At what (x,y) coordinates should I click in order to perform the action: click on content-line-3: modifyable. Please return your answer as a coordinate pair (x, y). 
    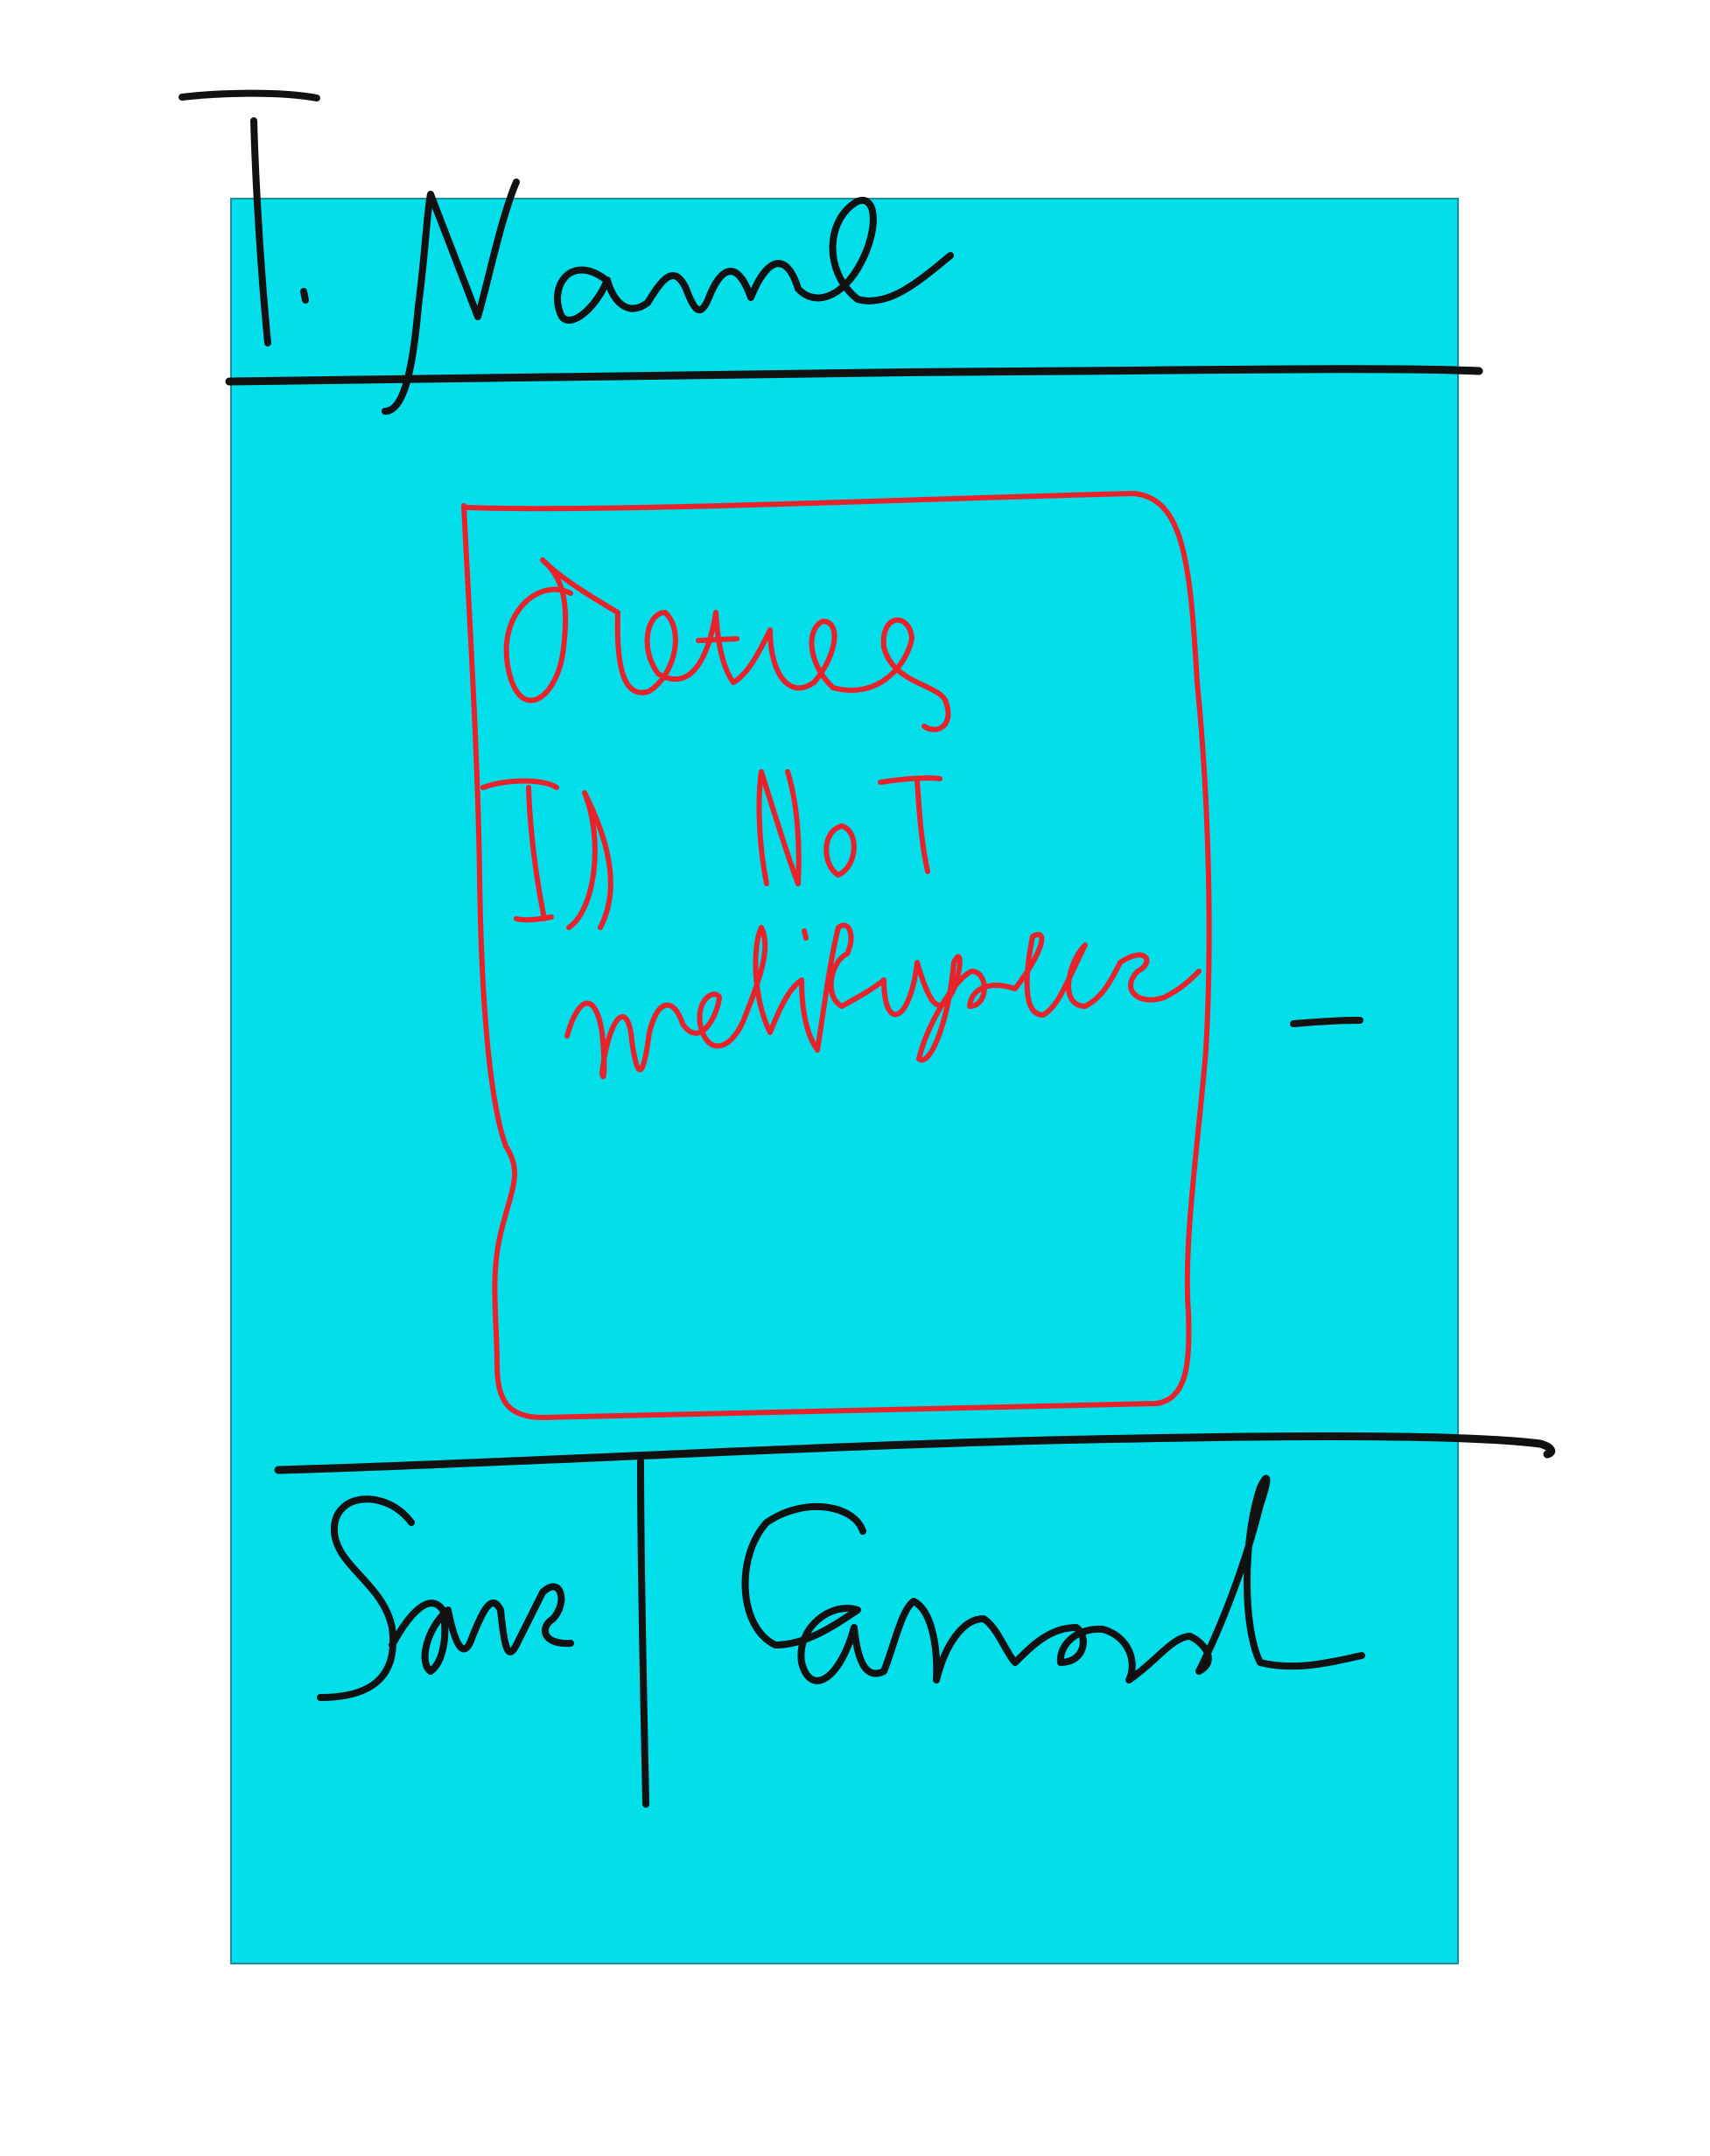
    Looking at the image, I should click on (829, 1017).